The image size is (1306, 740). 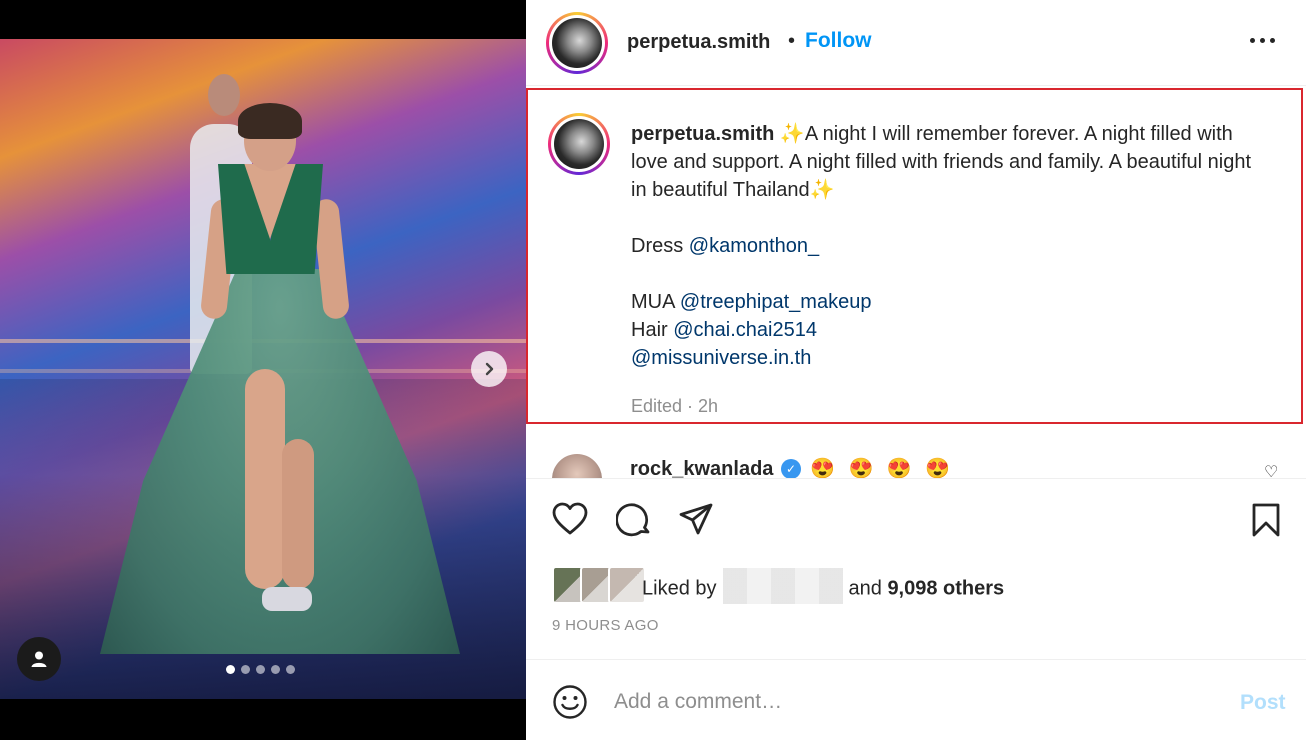 I want to click on comment-composer: Post, so click(x=916, y=699).